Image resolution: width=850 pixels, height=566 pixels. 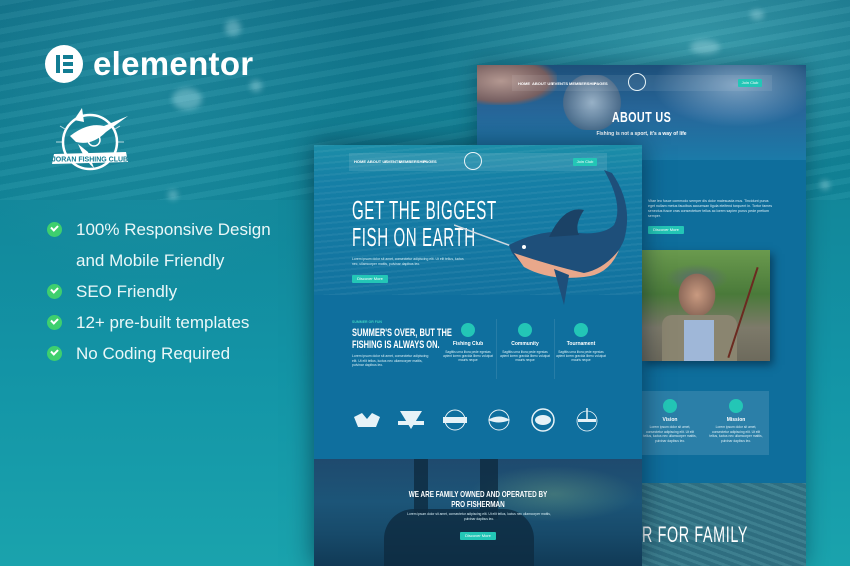 I want to click on feature-title: Tournament, so click(x=581, y=344).